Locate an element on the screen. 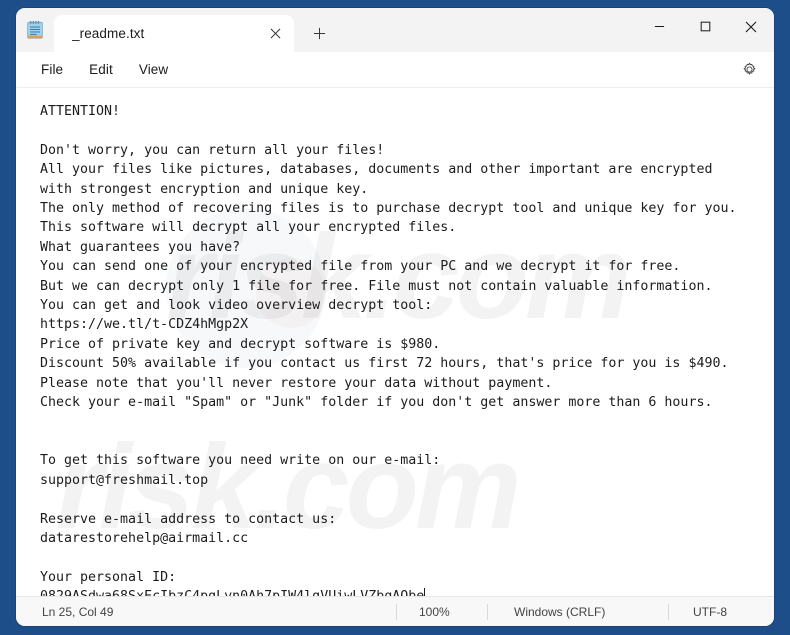 The width and height of the screenshot is (790, 635). close-tab-icon is located at coordinates (275, 34).